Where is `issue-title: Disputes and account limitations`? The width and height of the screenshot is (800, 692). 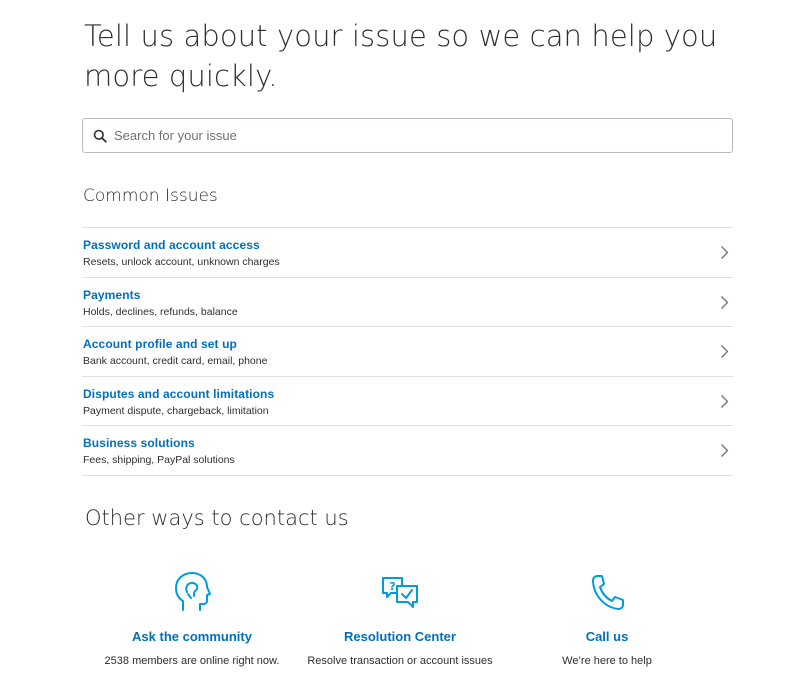 issue-title: Disputes and account limitations is located at coordinates (178, 394).